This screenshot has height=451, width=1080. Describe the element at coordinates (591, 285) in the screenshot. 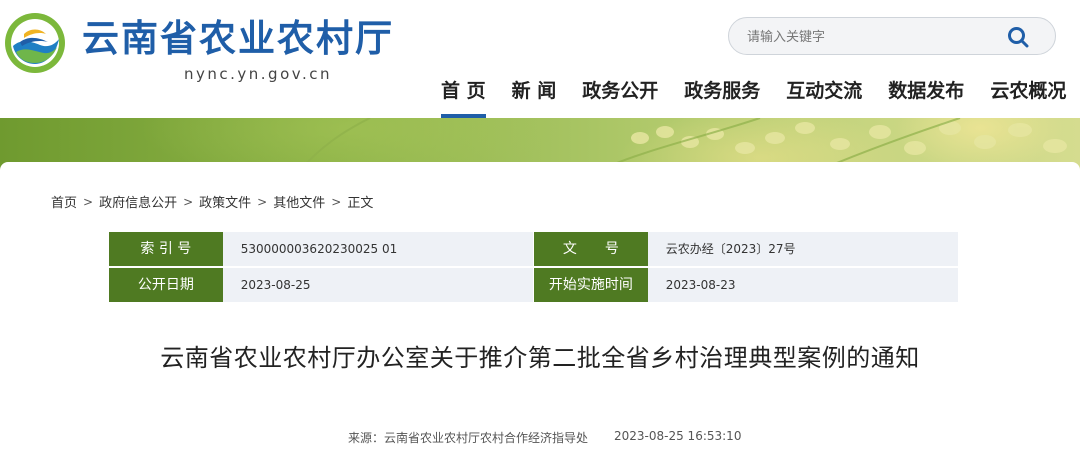

I see `effective-date-label: 开始实施时间` at that location.